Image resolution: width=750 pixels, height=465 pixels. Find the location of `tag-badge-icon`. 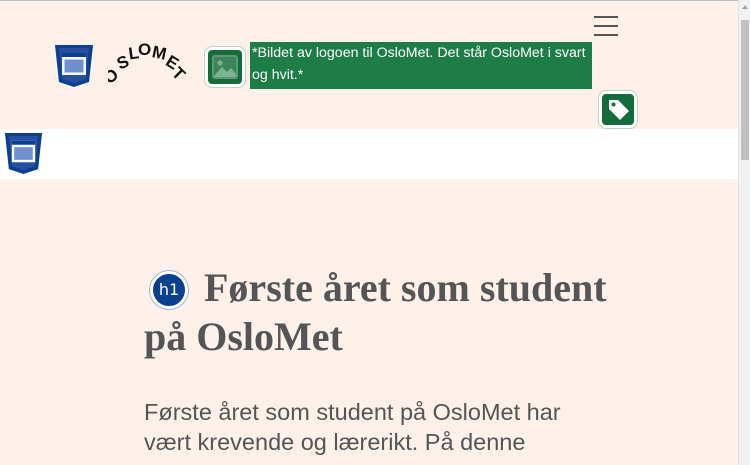

tag-badge-icon is located at coordinates (618, 109).